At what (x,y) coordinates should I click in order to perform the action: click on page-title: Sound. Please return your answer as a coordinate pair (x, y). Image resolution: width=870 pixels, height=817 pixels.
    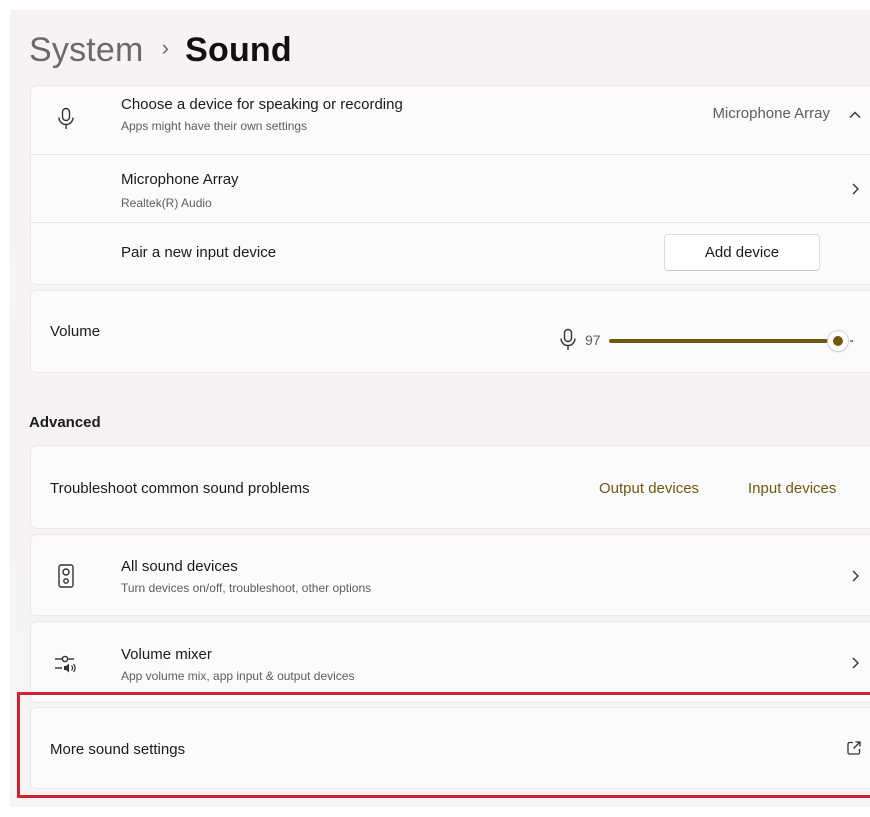
    Looking at the image, I should click on (238, 49).